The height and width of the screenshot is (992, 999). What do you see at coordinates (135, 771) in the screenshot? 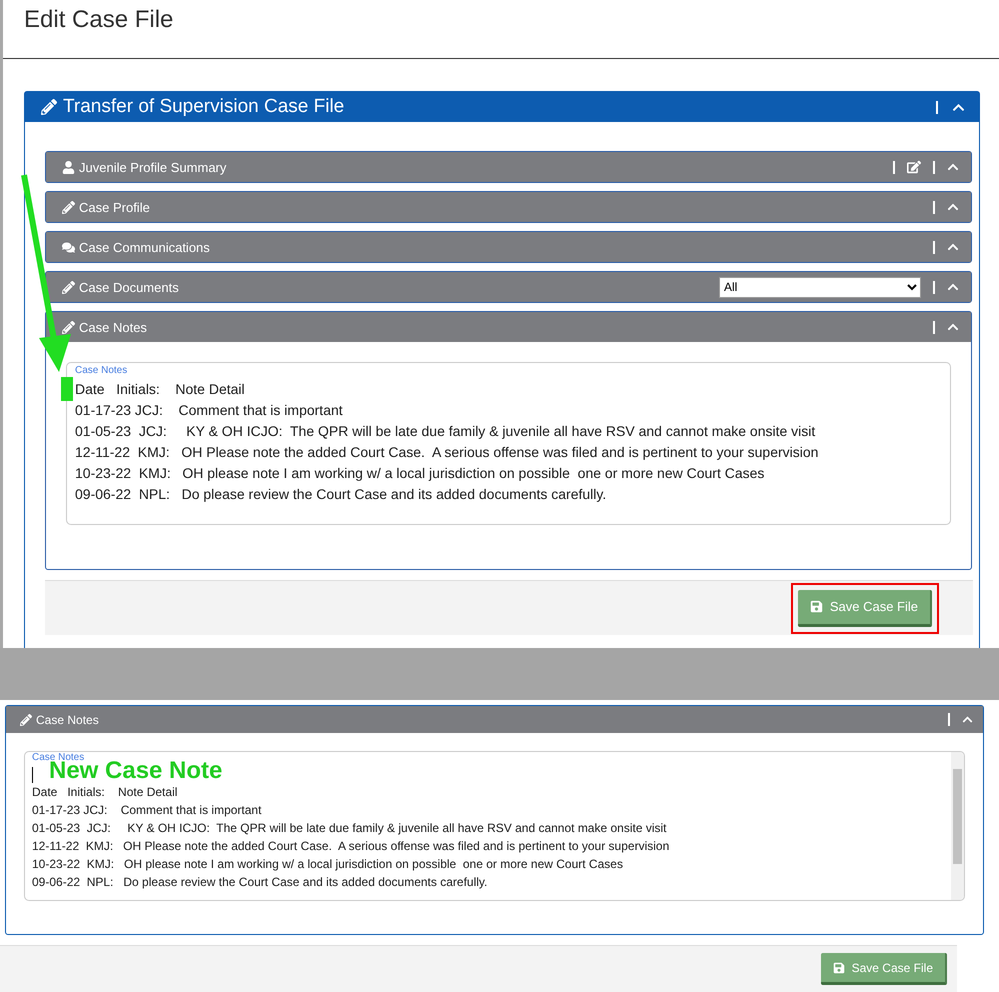
I see `annotation-text: New Case Note` at bounding box center [135, 771].